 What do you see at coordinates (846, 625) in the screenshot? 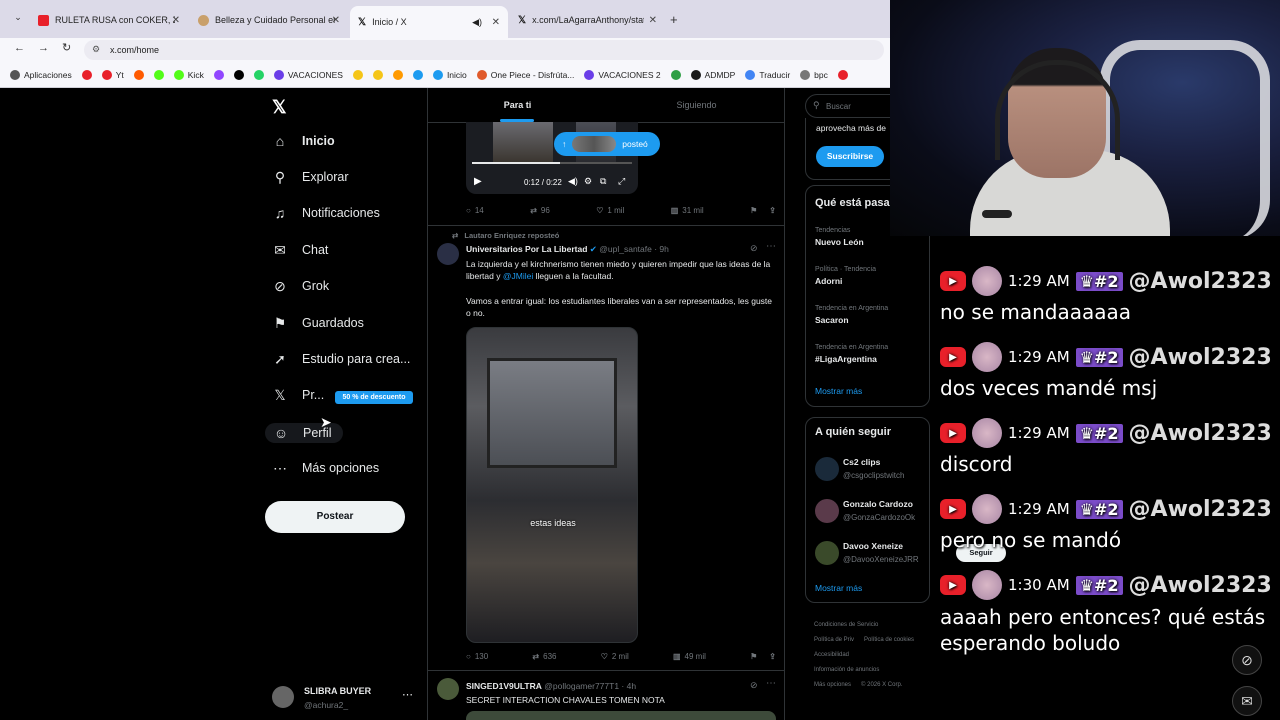
I see `footer-link: Condiciones de Servicio` at bounding box center [846, 625].